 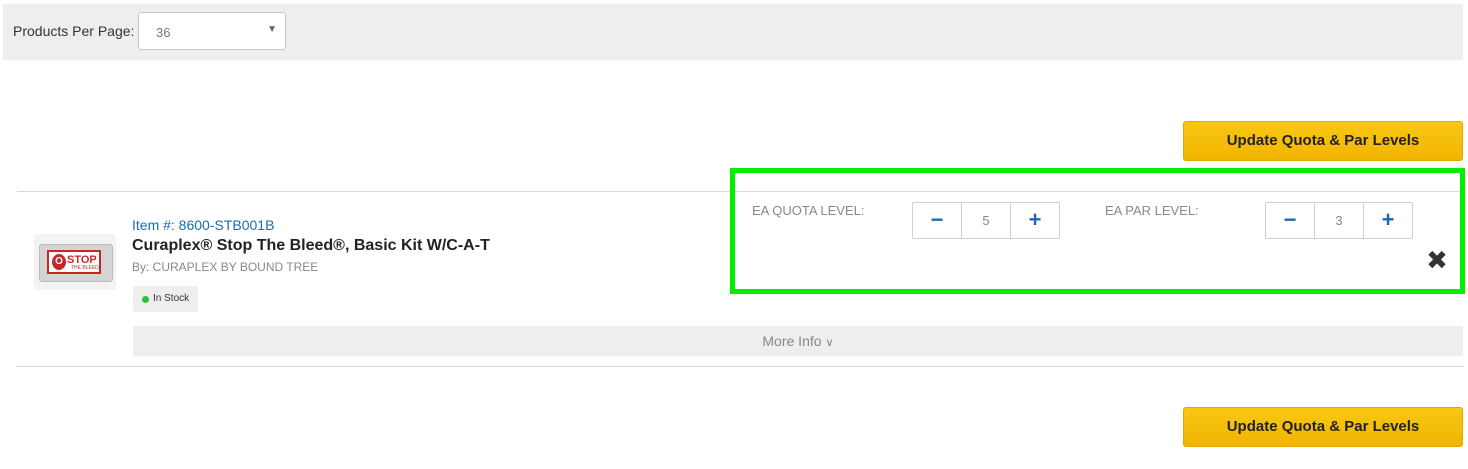 What do you see at coordinates (171, 298) in the screenshot?
I see `stock-status-text: In Stock` at bounding box center [171, 298].